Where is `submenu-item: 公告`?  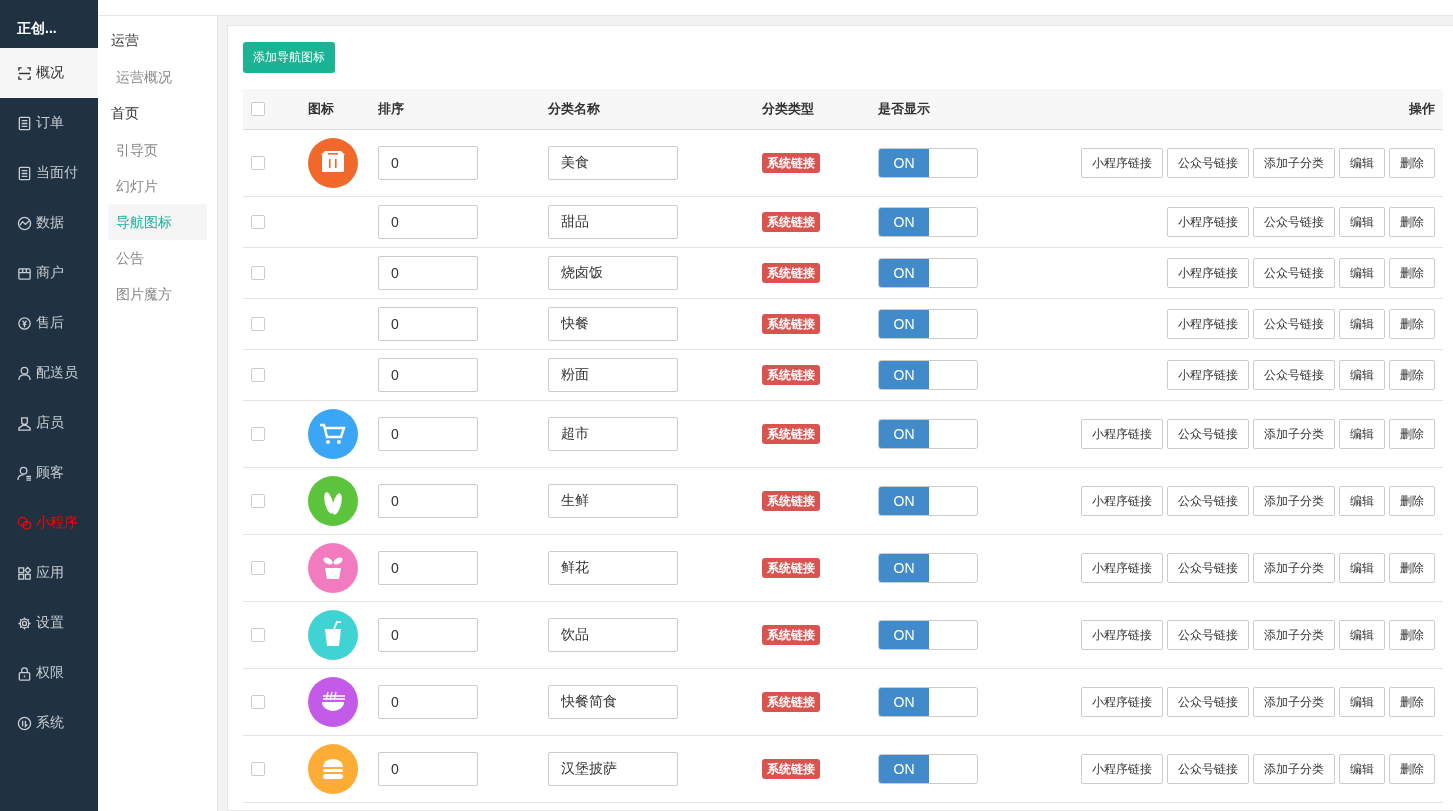
submenu-item: 公告 is located at coordinates (157, 258).